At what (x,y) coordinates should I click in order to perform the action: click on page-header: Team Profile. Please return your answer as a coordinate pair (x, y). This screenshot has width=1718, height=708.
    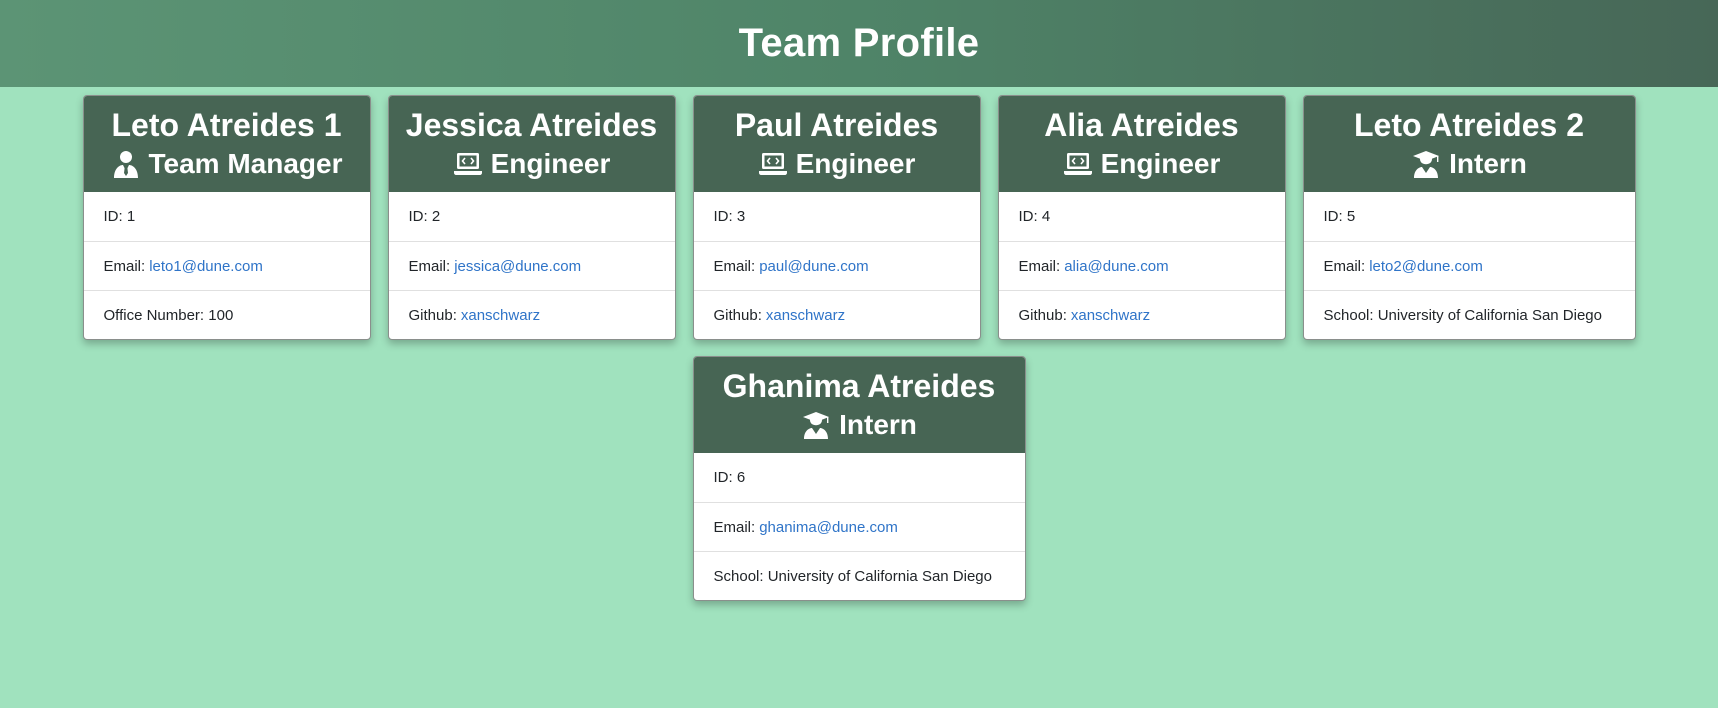
    Looking at the image, I should click on (859, 43).